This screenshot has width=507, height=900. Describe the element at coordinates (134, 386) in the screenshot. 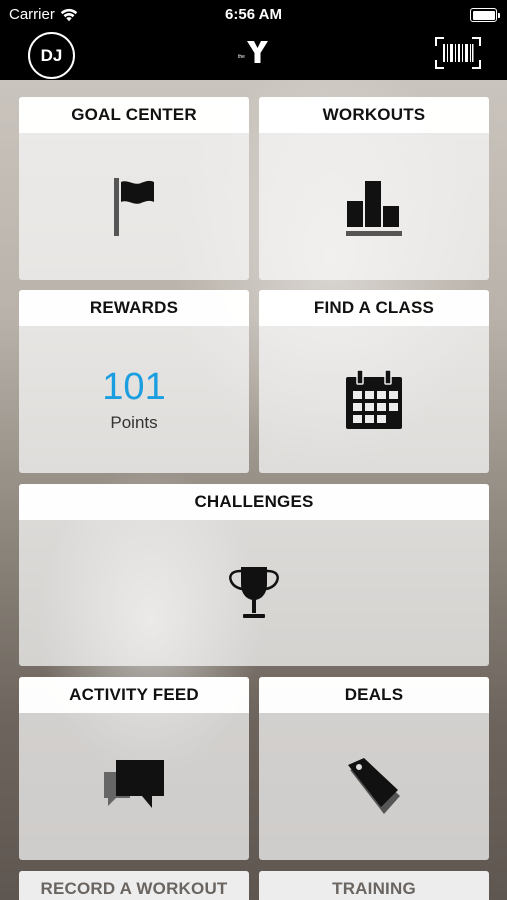

I see `points-value: 101` at that location.